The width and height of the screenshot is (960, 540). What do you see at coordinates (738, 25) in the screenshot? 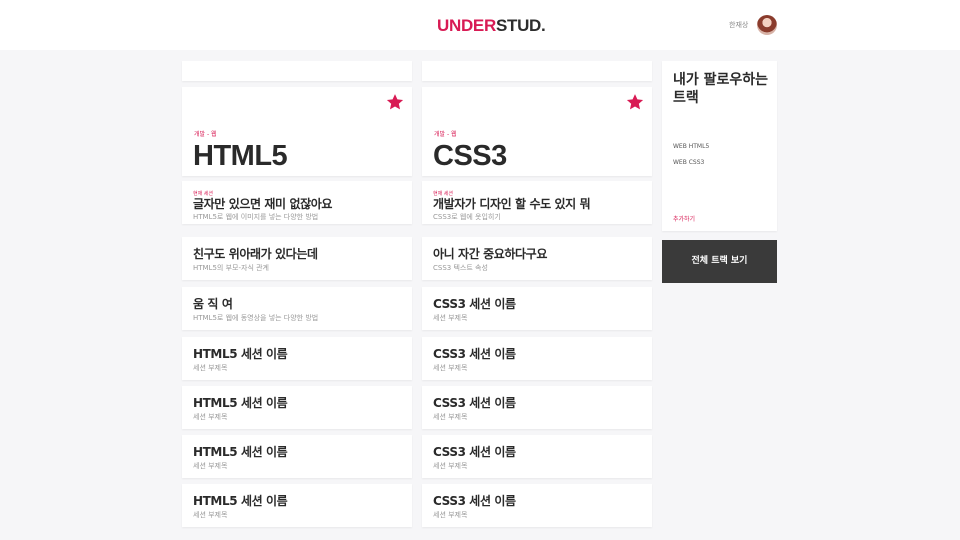
I see `username: 한재상` at bounding box center [738, 25].